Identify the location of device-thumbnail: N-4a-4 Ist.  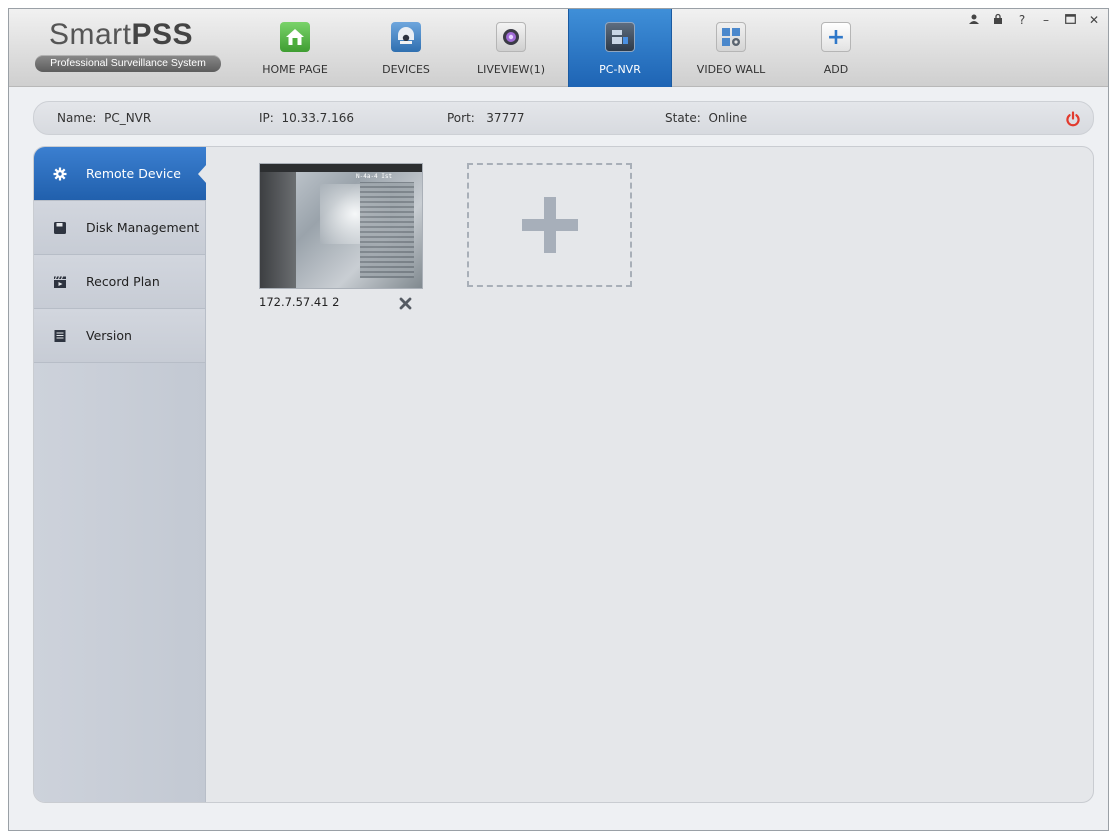
(341, 226).